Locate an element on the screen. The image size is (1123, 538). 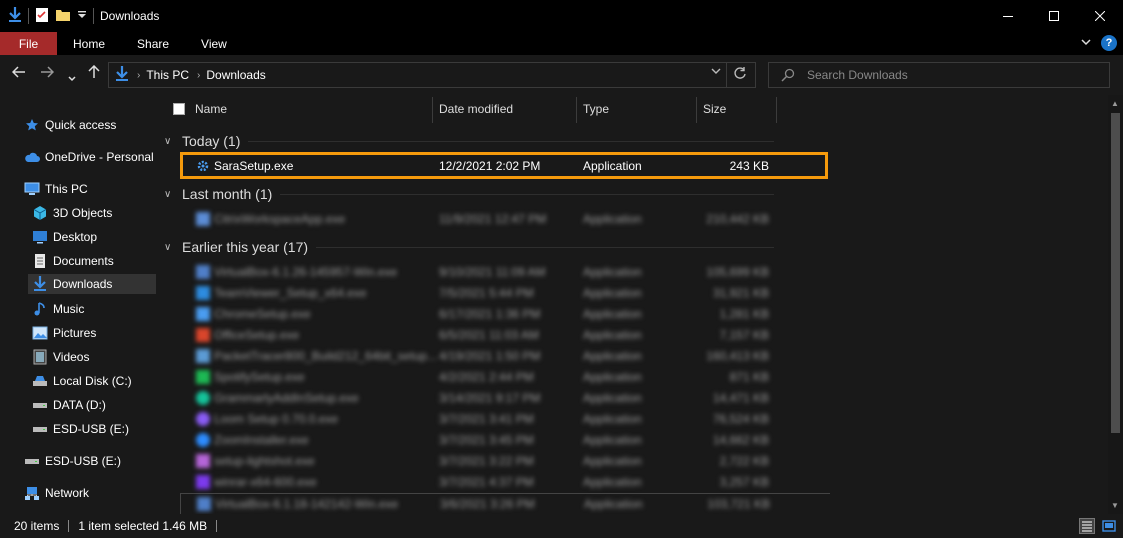
selection-info: 1 item selected 1.46 MB is located at coordinates (143, 526).